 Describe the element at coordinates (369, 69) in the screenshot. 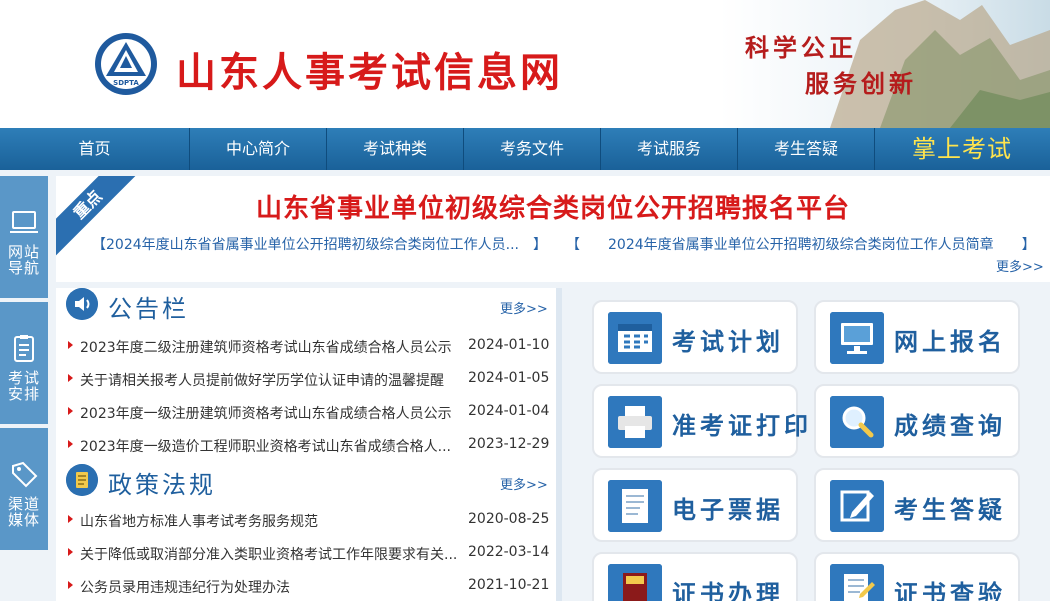

I see `site-title: 山东人事考试信息网` at that location.